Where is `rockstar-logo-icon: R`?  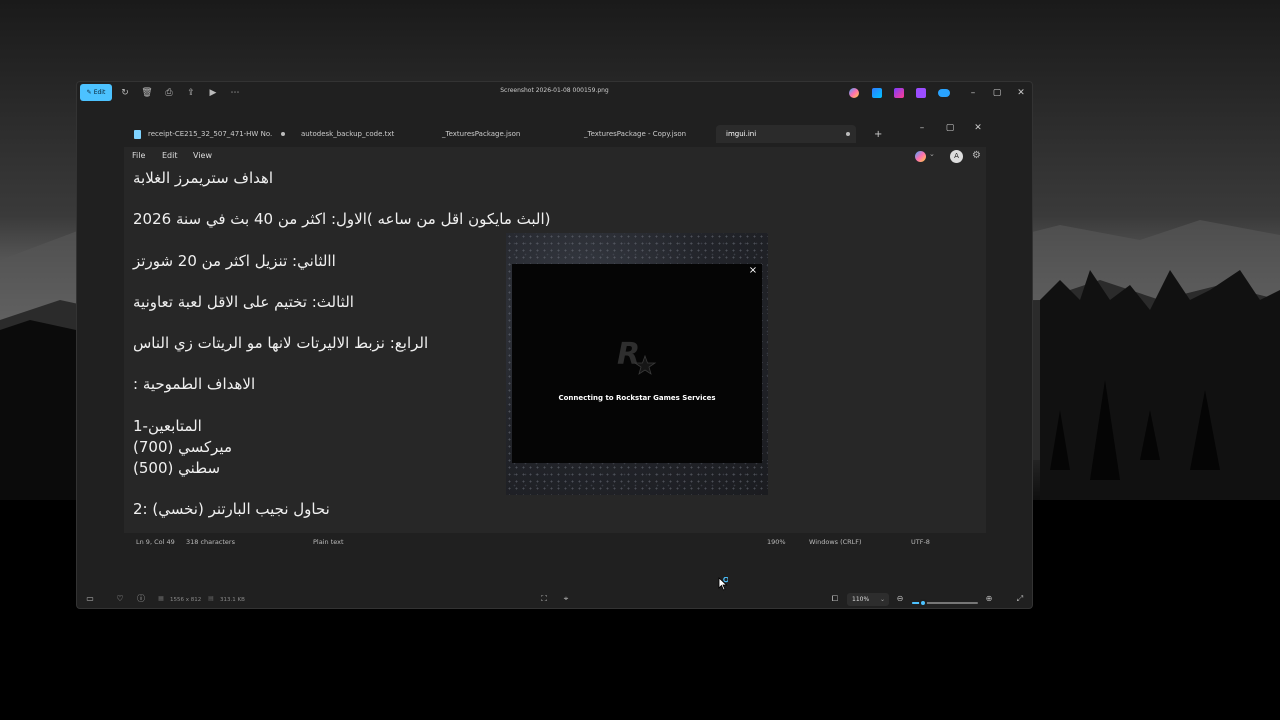
rockstar-logo-icon: R is located at coordinates (637, 356).